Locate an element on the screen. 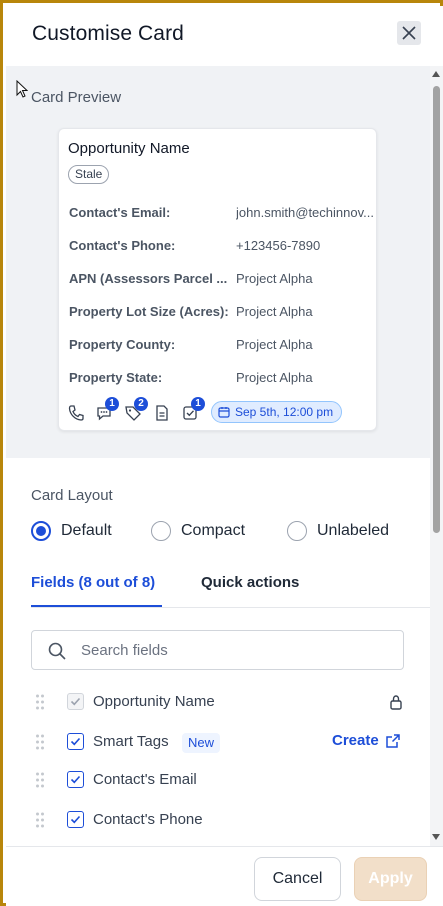 This screenshot has height=906, width=443. scrollbar is located at coordinates (436, 456).